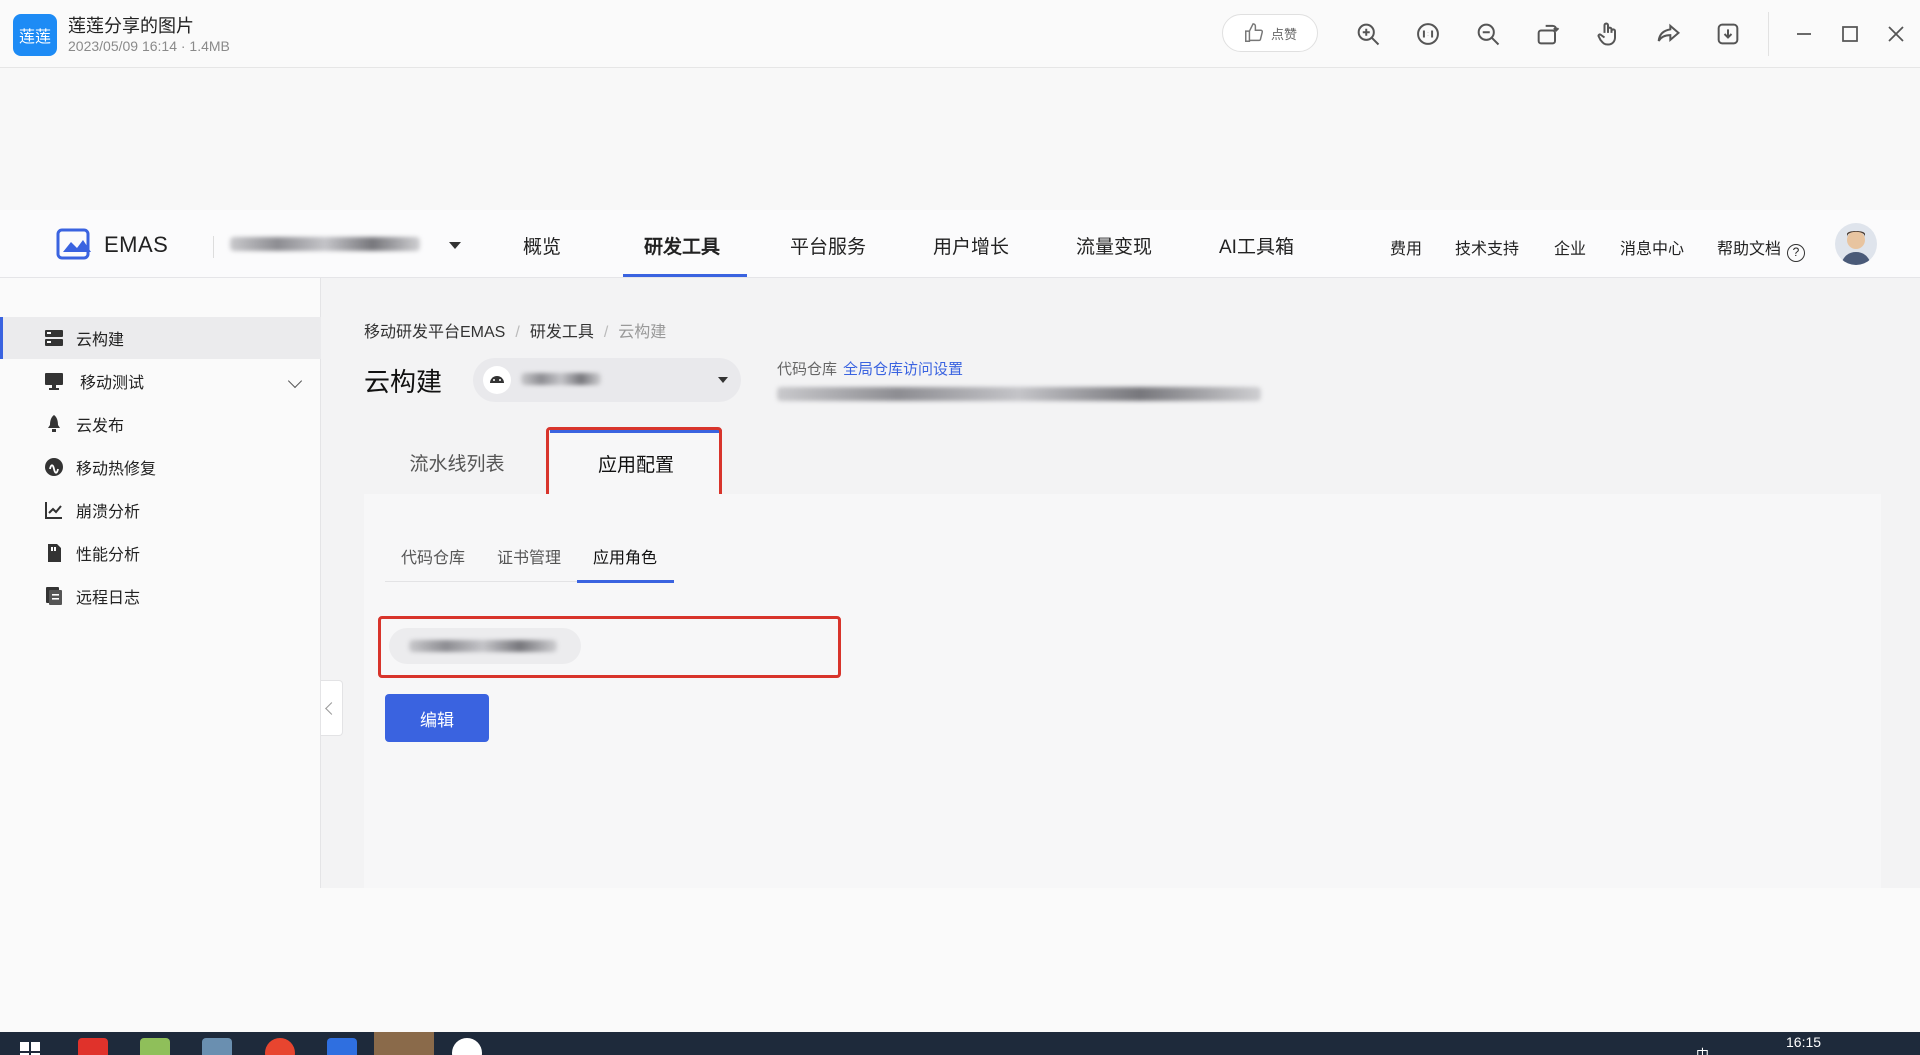 The height and width of the screenshot is (1055, 1920). What do you see at coordinates (1548, 34) in the screenshot?
I see `rotate-icon` at bounding box center [1548, 34].